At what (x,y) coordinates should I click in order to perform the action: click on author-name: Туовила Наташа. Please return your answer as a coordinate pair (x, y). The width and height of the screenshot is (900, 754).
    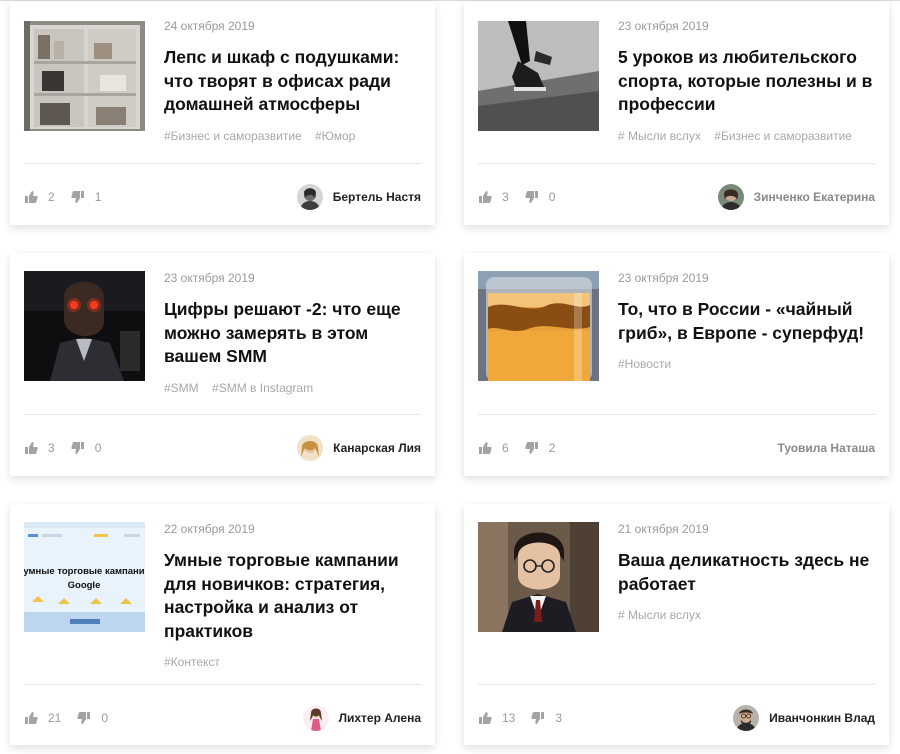
    Looking at the image, I should click on (826, 448).